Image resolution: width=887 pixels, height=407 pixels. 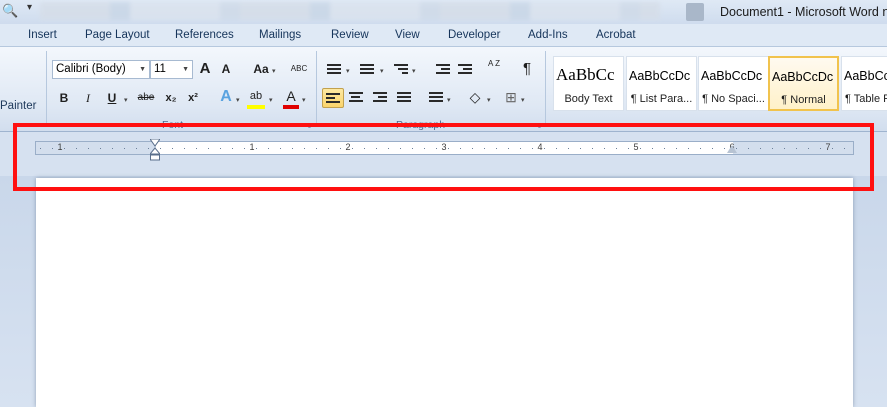 I want to click on font-name-value: Calibri (Body), so click(x=91, y=69).